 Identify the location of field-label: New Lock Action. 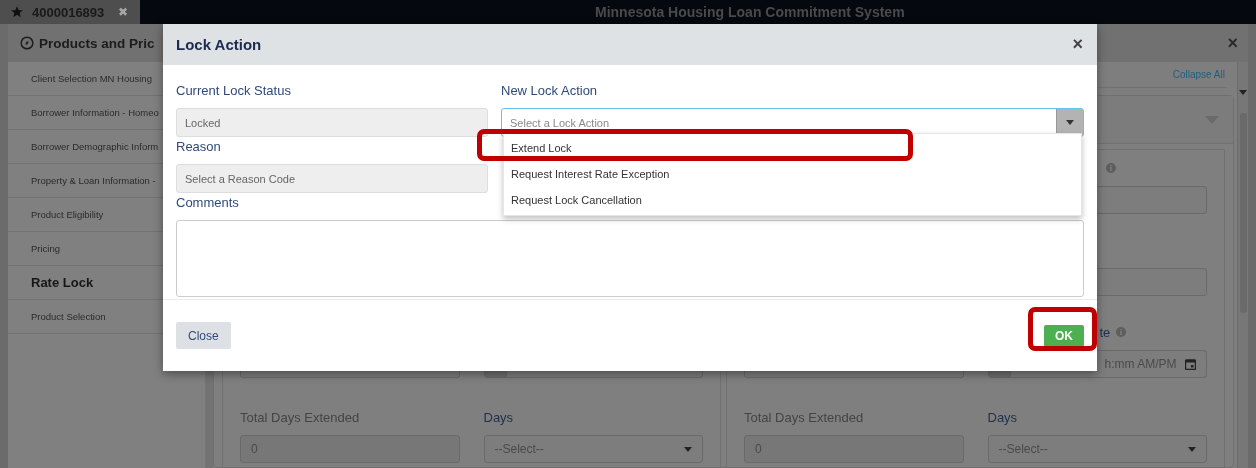
(549, 91).